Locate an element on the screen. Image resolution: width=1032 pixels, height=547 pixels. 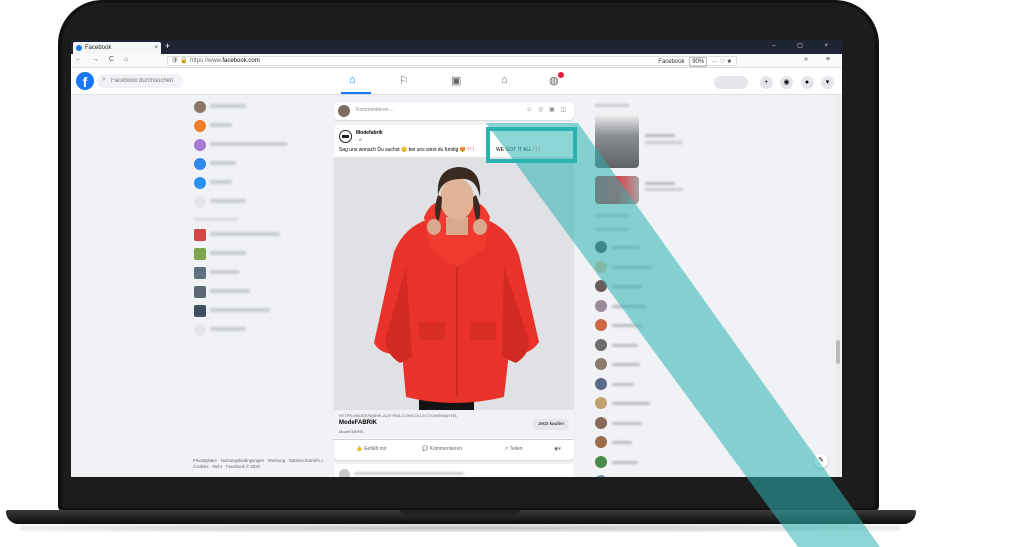
profile-button is located at coordinates (731, 83).